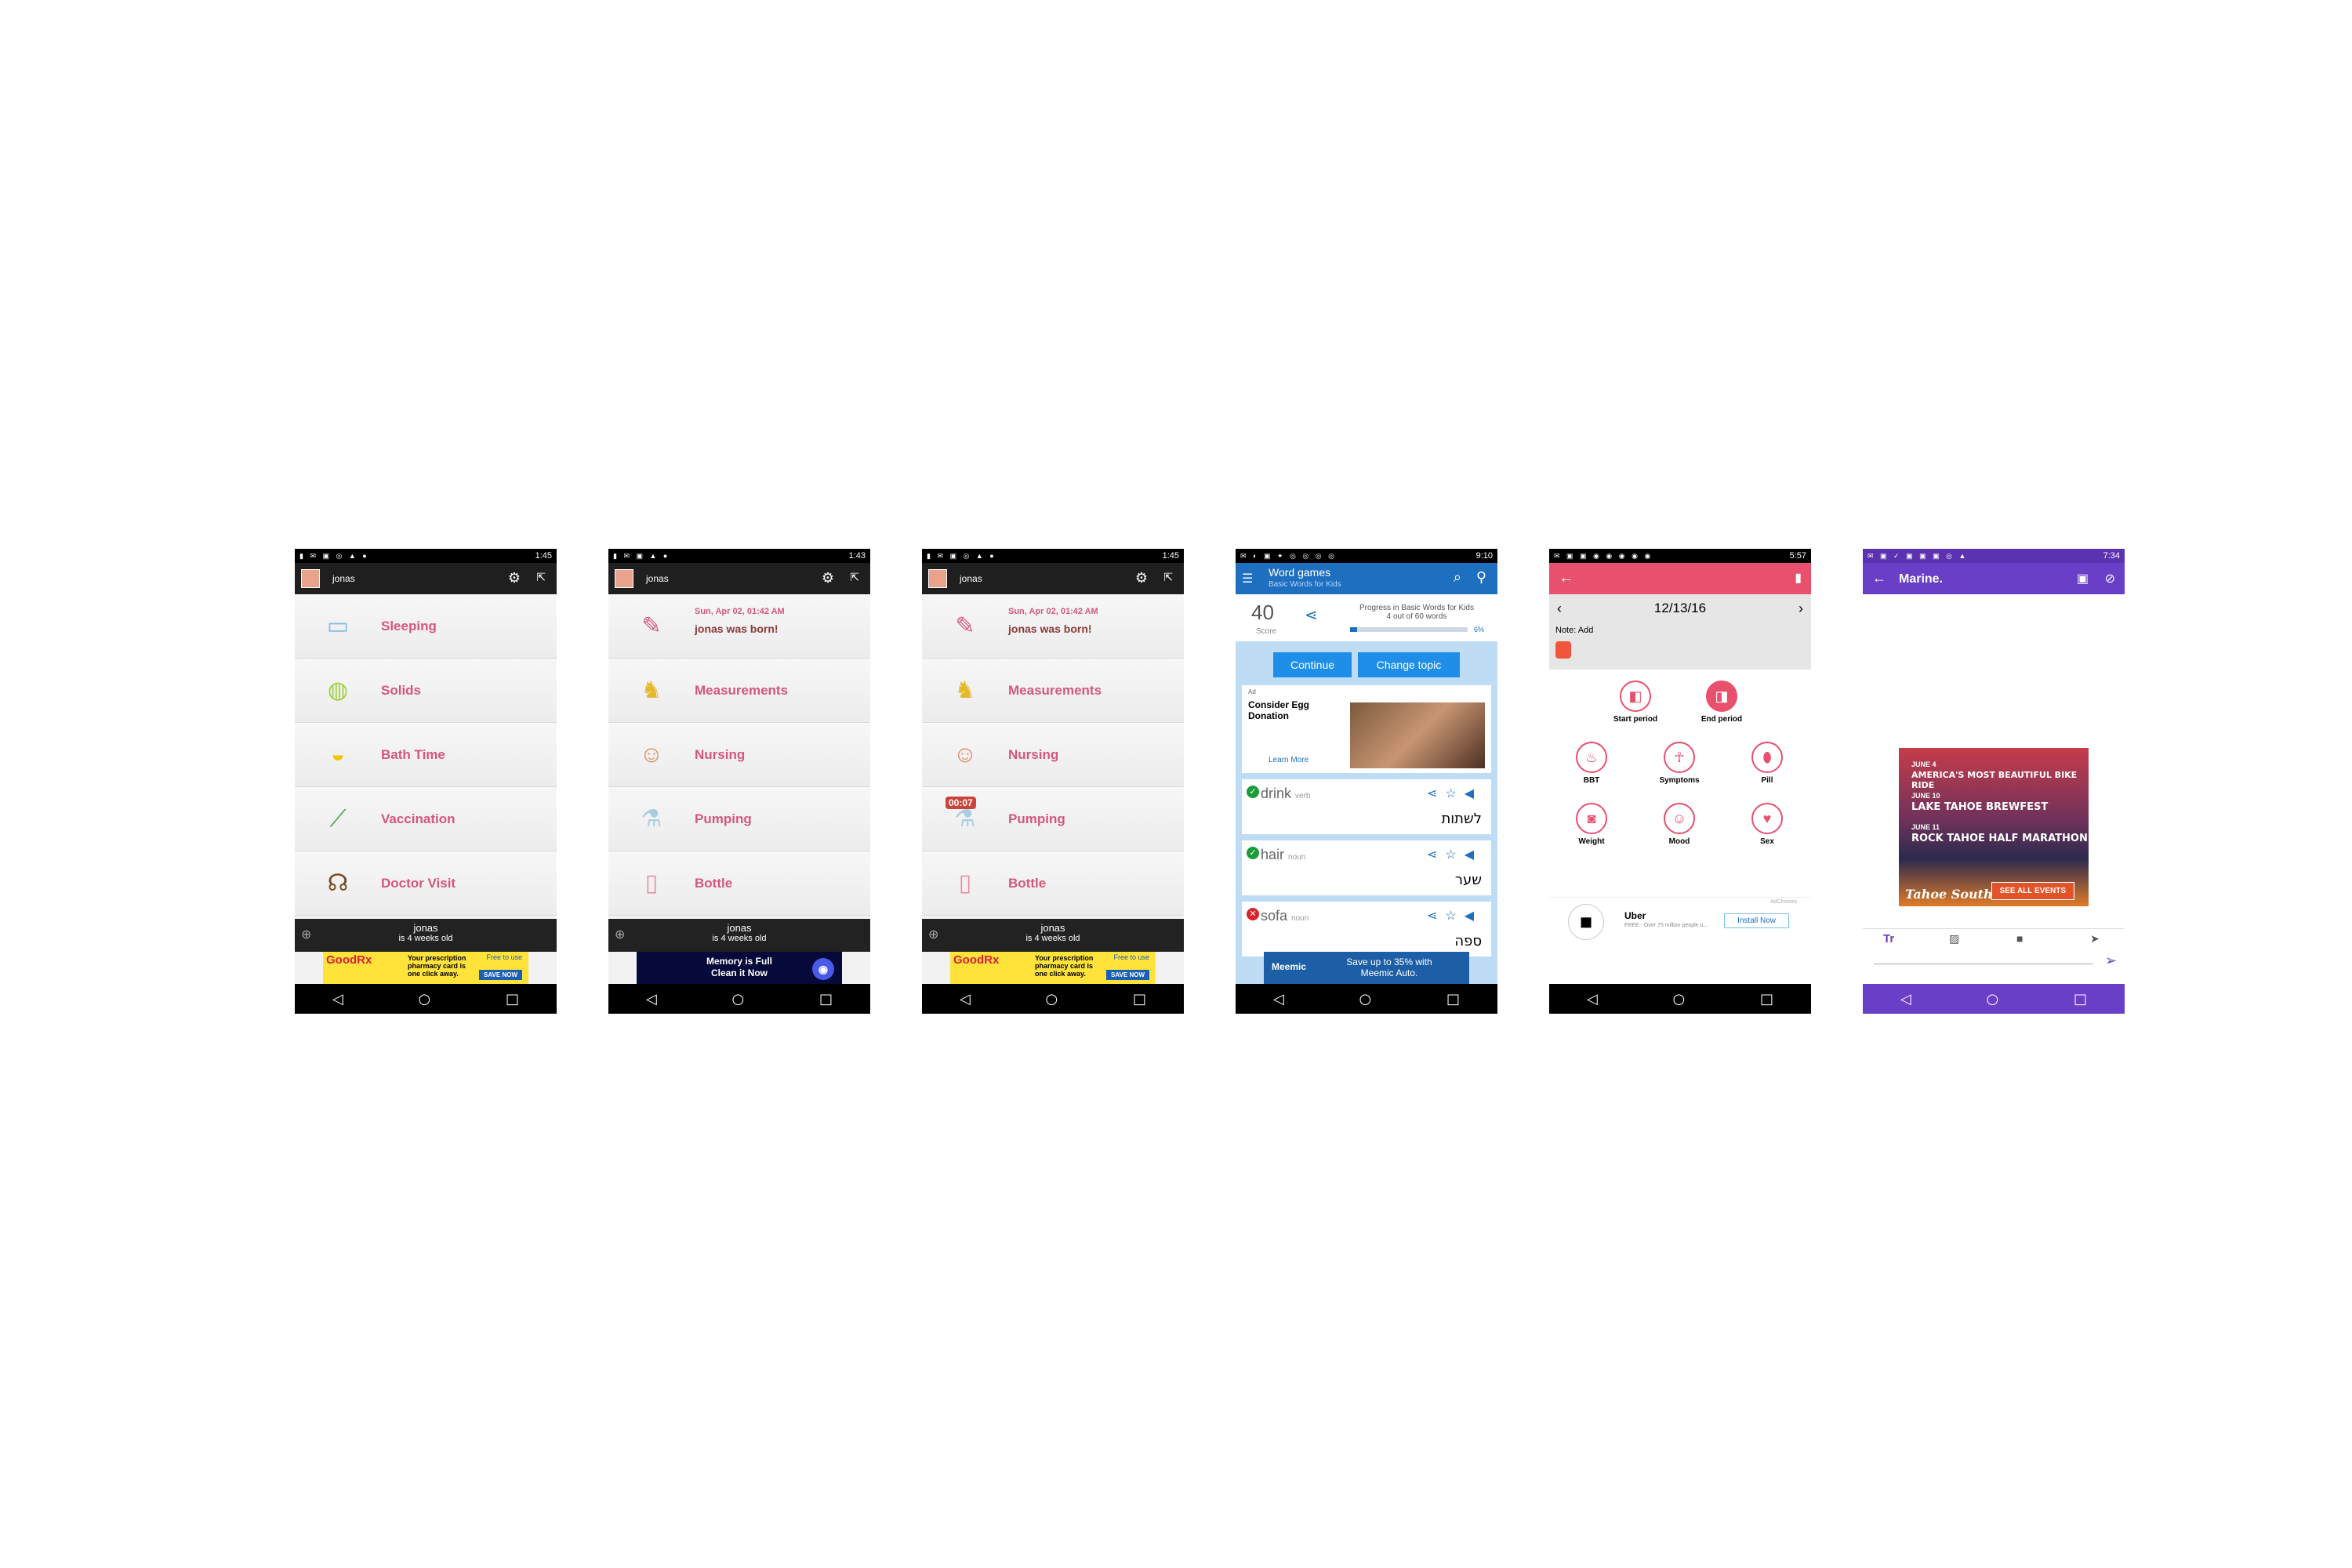  What do you see at coordinates (739, 819) in the screenshot?
I see `list-item-pumping: ⚗ Pumping` at bounding box center [739, 819].